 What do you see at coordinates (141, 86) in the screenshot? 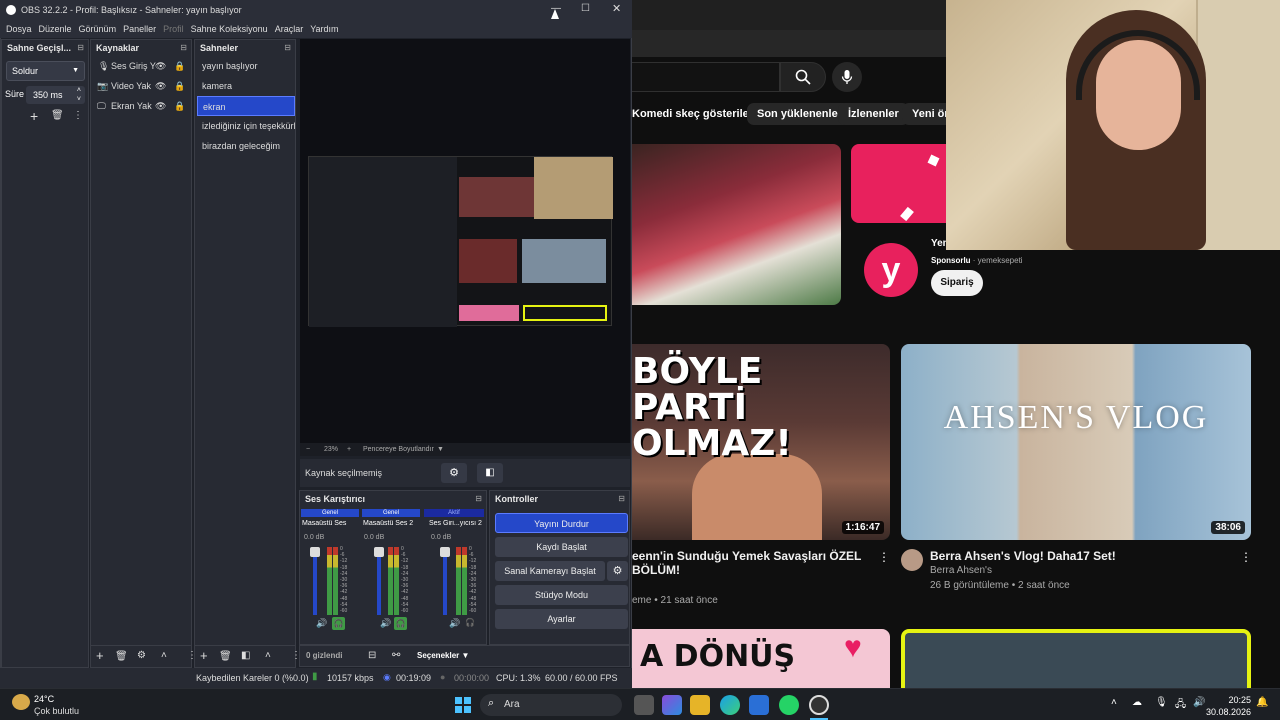
I see `source-item: 📷 Video Yak 👁 🔒` at bounding box center [141, 86].